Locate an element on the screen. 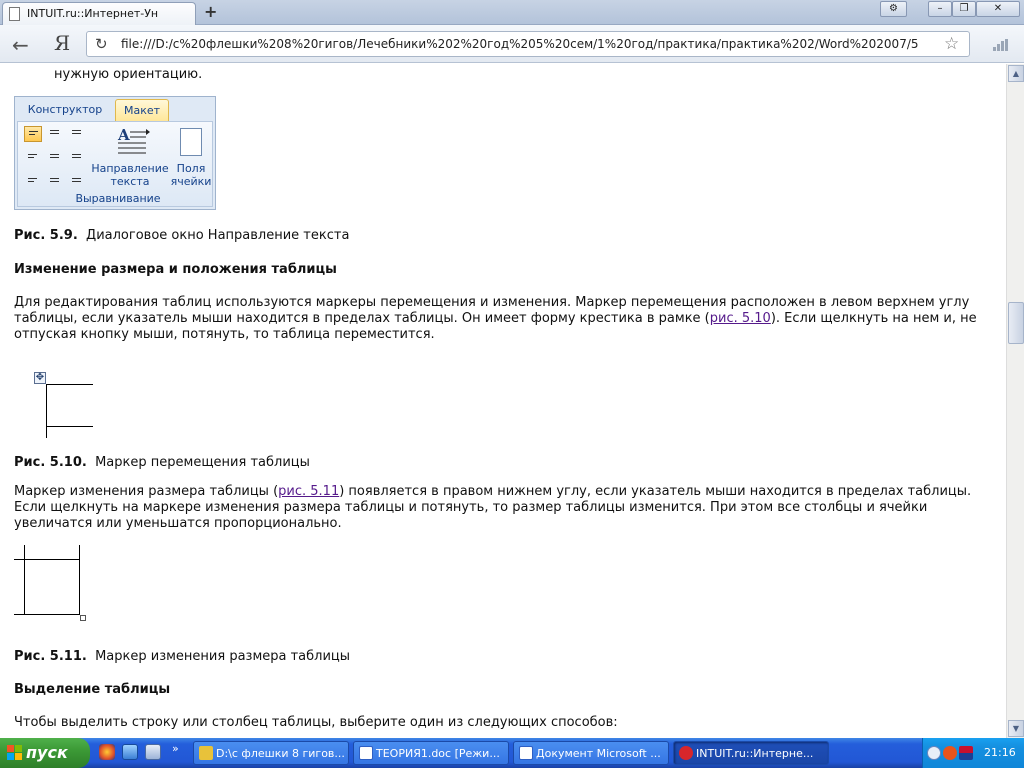 This screenshot has height=768, width=1024. bookmark-star-icon: ☆ is located at coordinates (951, 44).